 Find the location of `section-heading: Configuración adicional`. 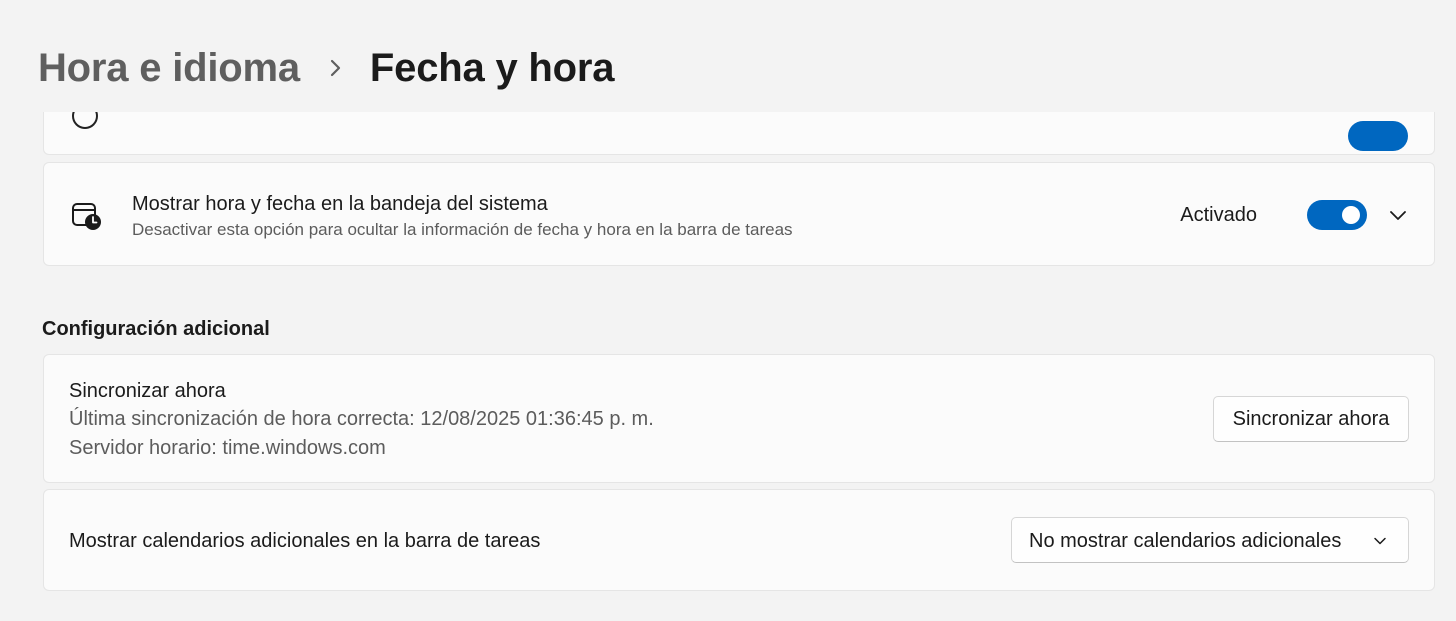

section-heading: Configuración adicional is located at coordinates (156, 329).